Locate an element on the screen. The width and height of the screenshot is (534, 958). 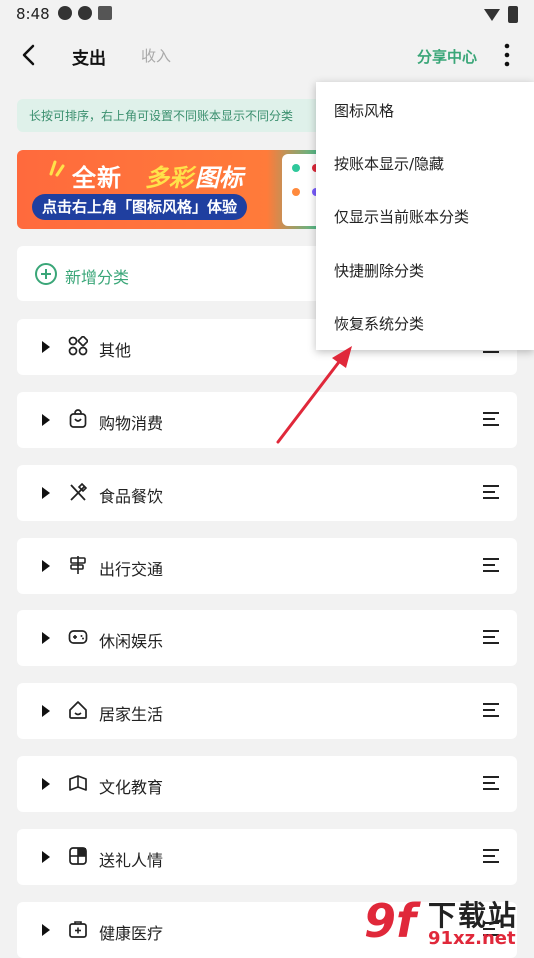
tip-text: 长按可排序，右上角可设置不同账本显示不同分类 is located at coordinates (161, 116).